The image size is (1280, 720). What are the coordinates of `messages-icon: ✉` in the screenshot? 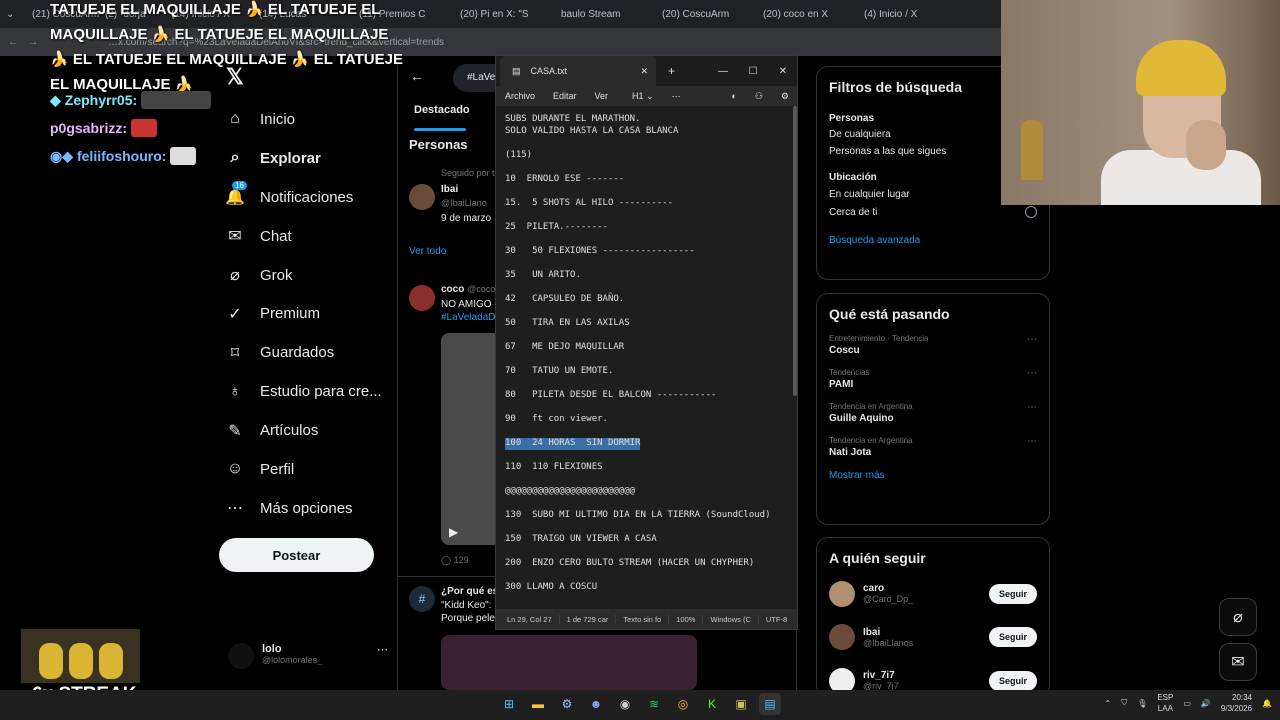 It's located at (1238, 662).